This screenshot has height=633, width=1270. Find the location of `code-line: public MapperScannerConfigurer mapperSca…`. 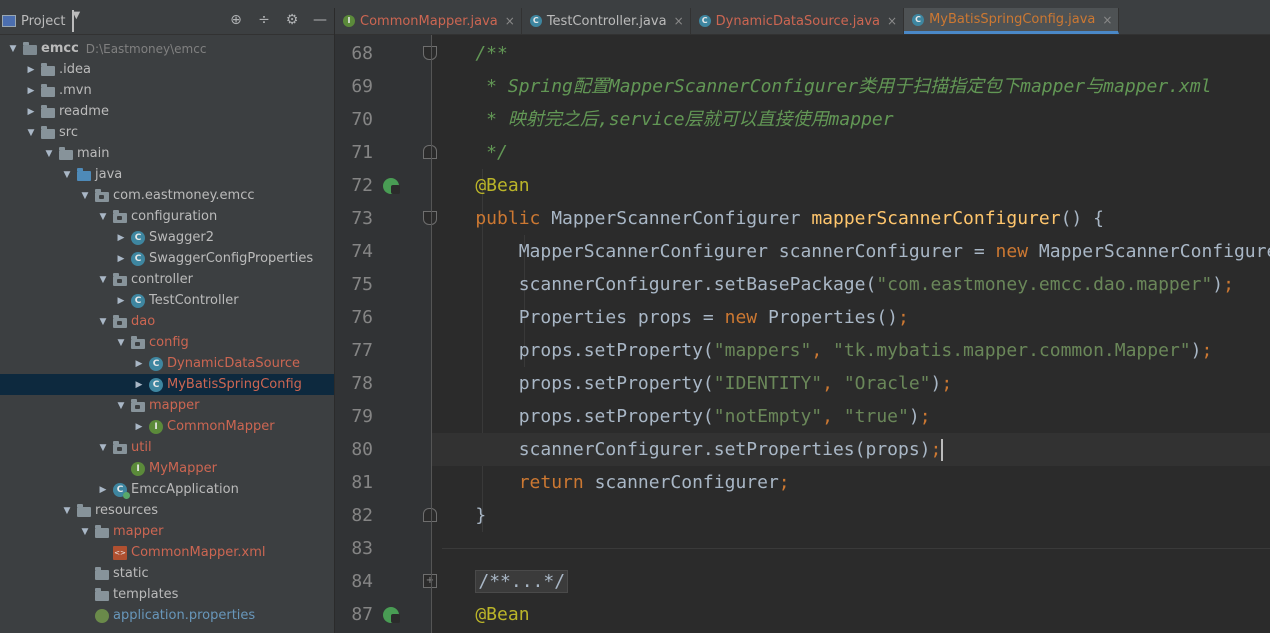

code-line: public MapperScannerConfigurer mapperSca… is located at coordinates (851, 218).